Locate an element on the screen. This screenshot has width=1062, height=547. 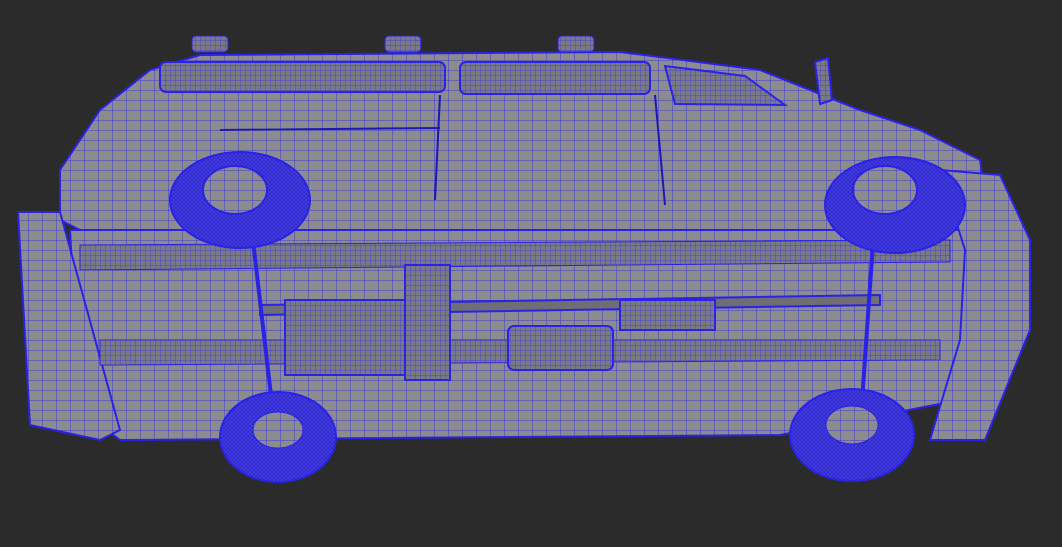
wheel-front-lower is located at coordinates (852, 435).